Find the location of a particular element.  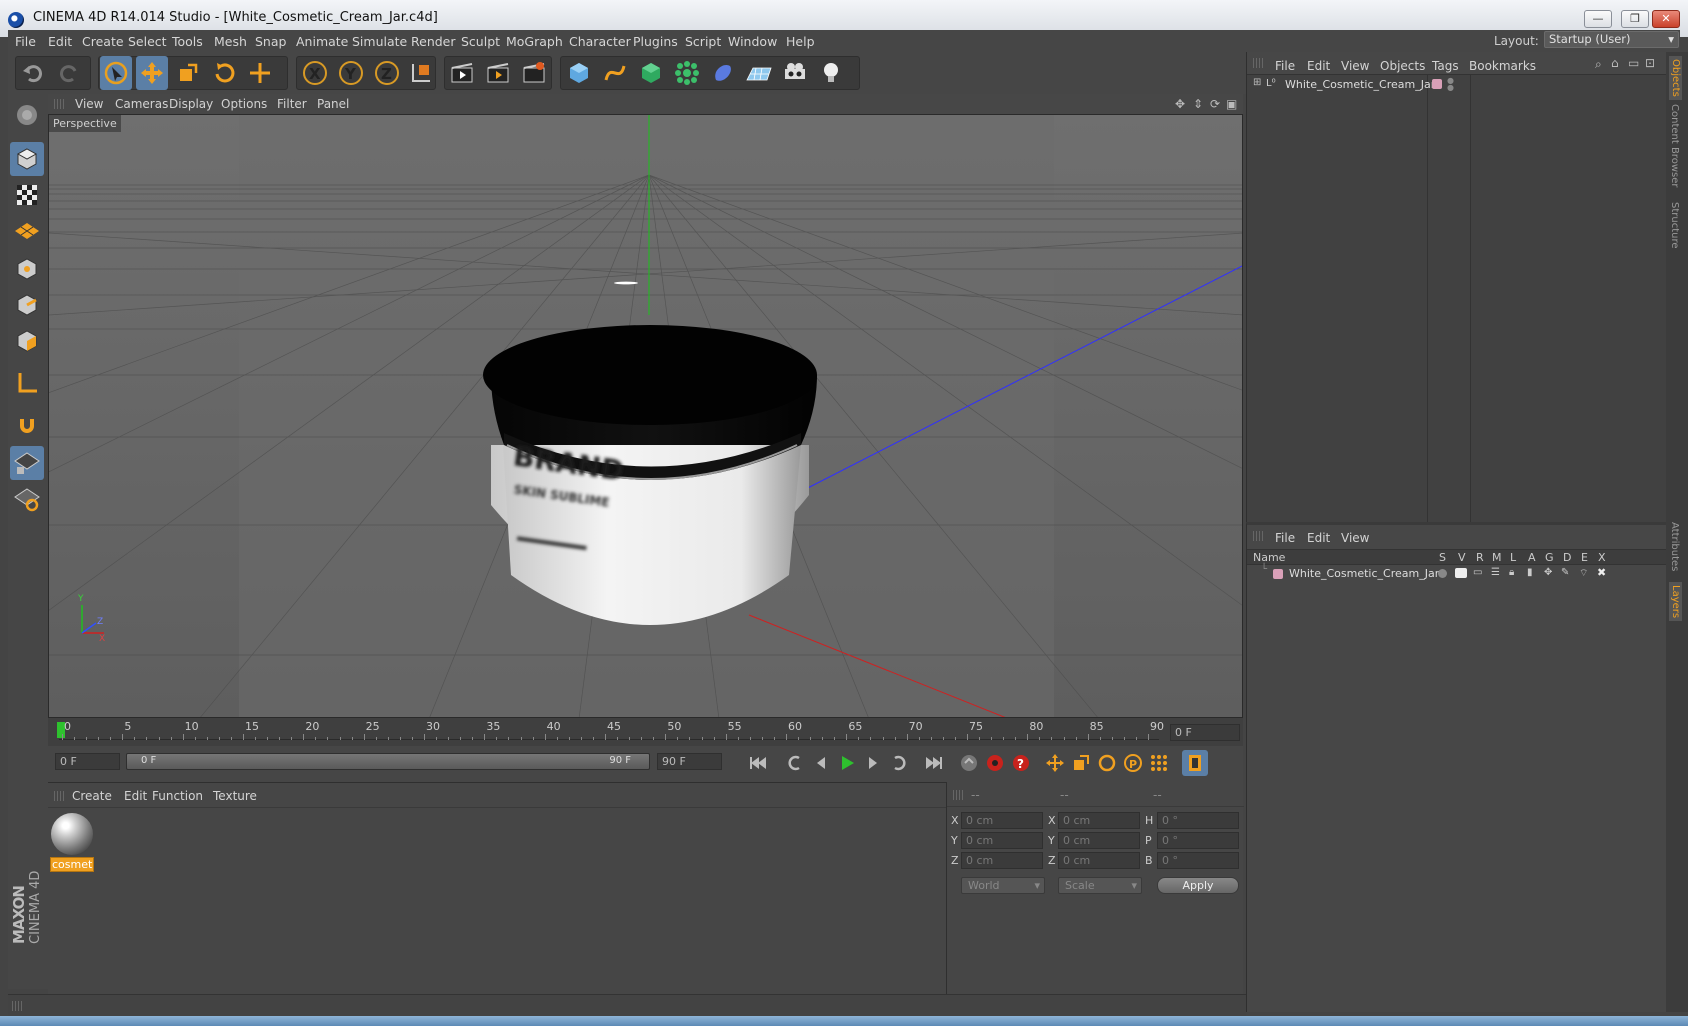

make-editable-icon is located at coordinates (27, 115).